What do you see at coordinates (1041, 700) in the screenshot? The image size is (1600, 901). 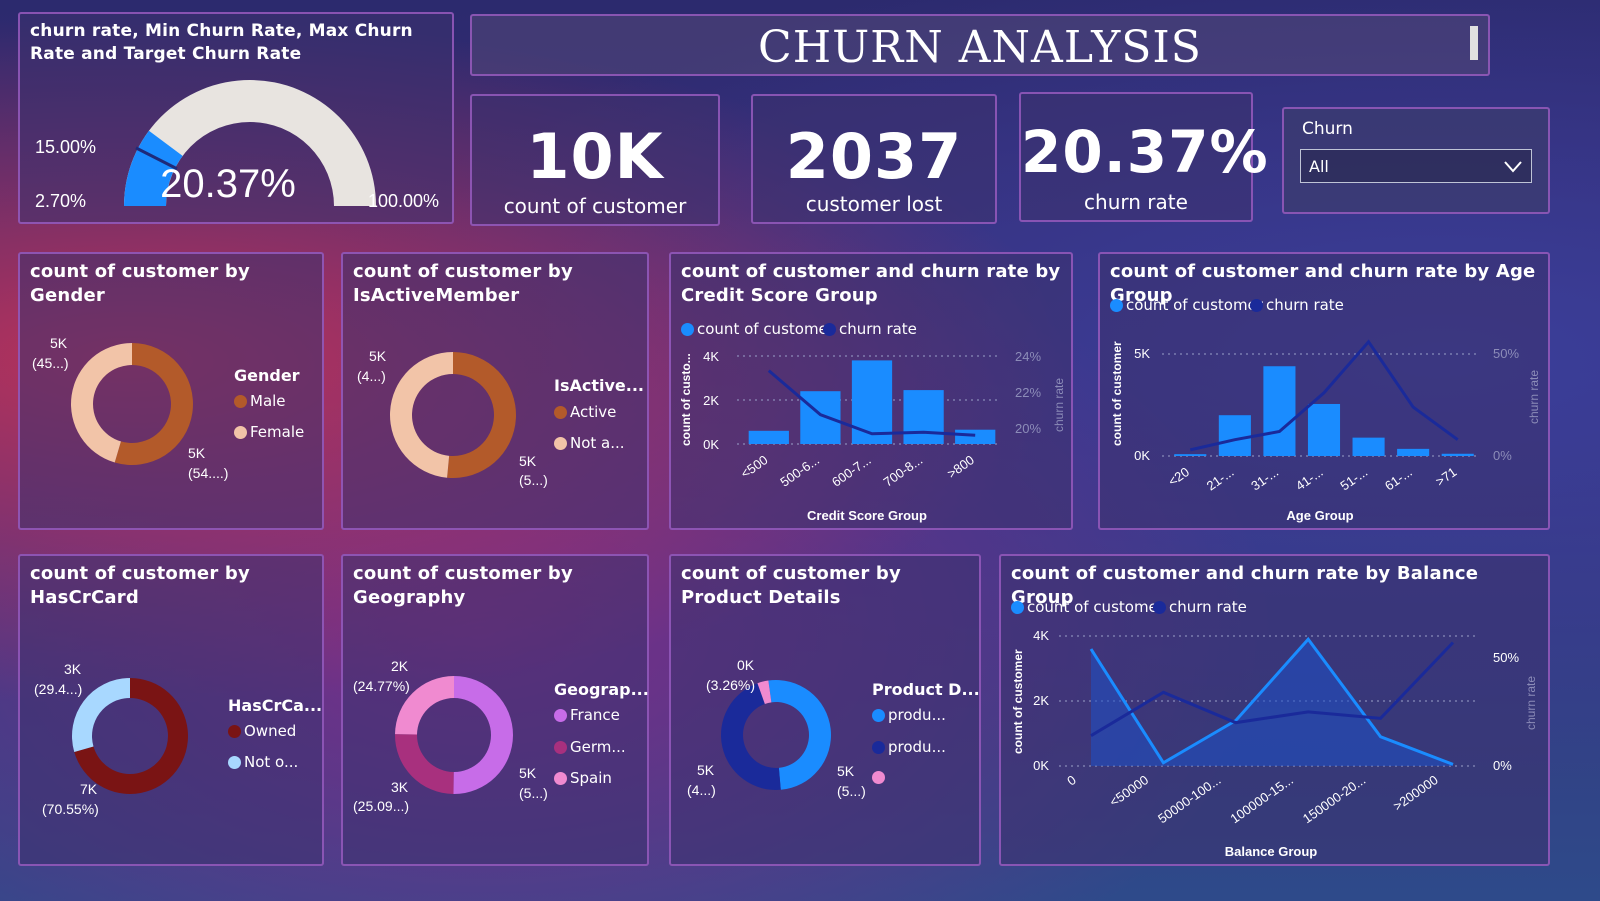 I see `y-tick: 2K` at bounding box center [1041, 700].